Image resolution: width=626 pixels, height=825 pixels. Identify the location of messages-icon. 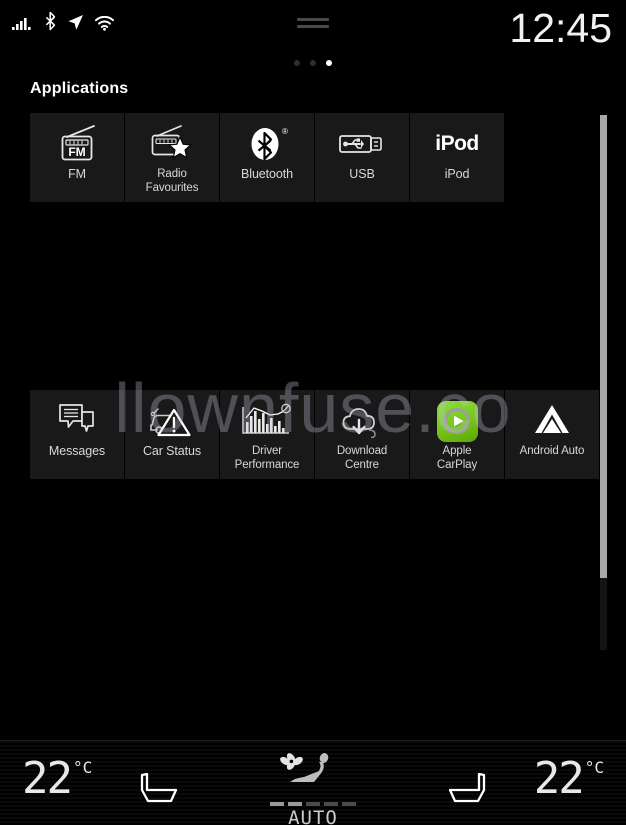
(77, 421).